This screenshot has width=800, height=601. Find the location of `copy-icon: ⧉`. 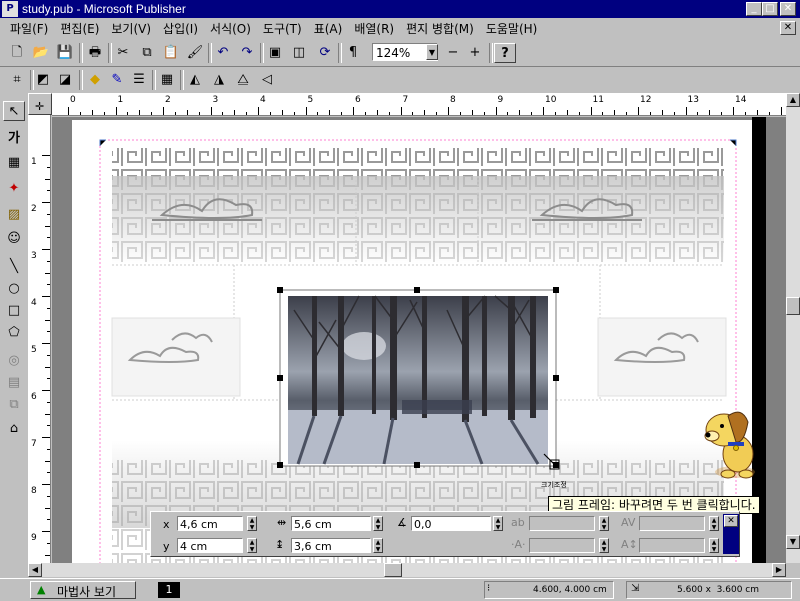

copy-icon: ⧉ is located at coordinates (147, 53).